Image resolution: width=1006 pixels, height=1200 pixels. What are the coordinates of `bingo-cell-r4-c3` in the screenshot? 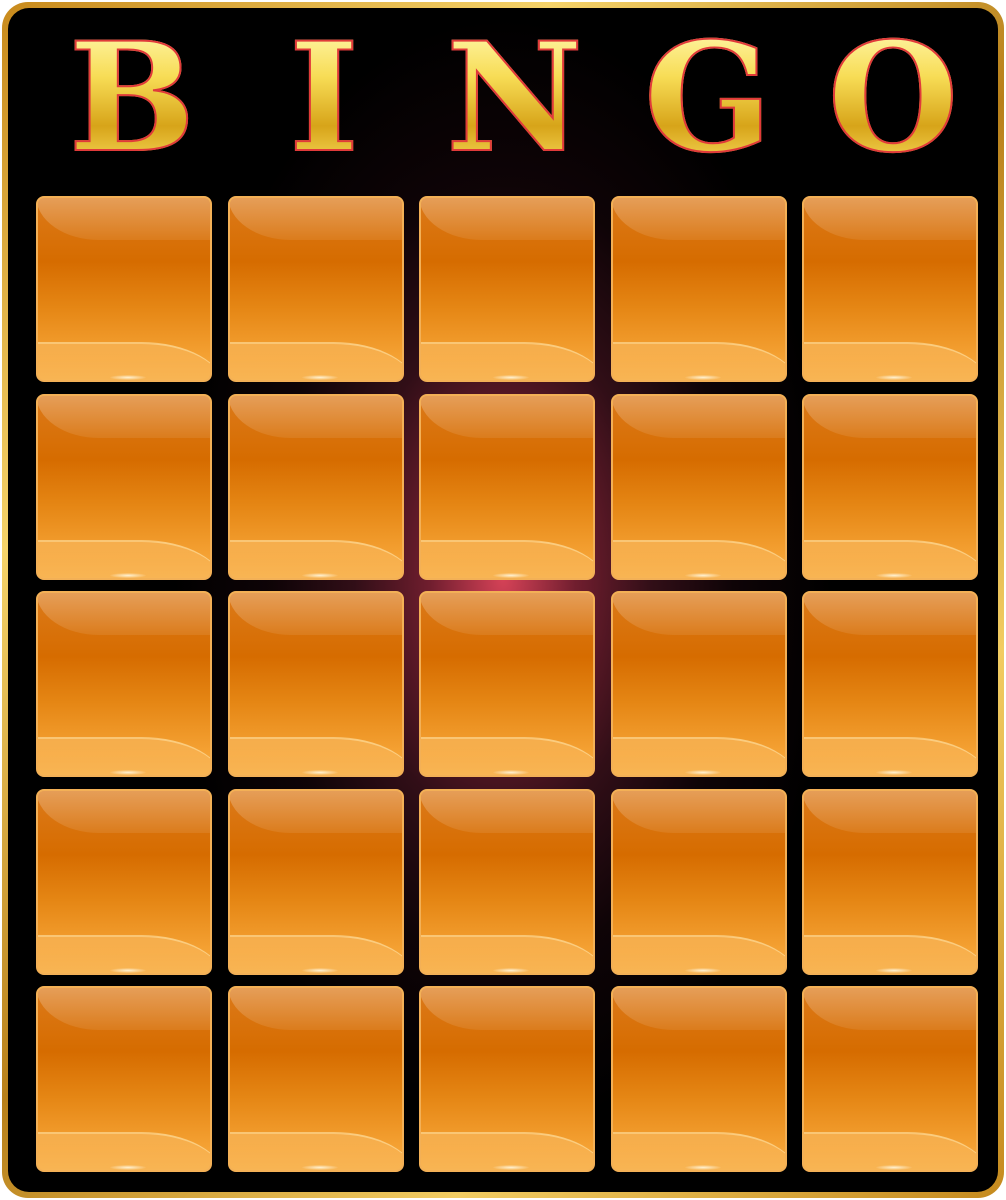 It's located at (507, 881).